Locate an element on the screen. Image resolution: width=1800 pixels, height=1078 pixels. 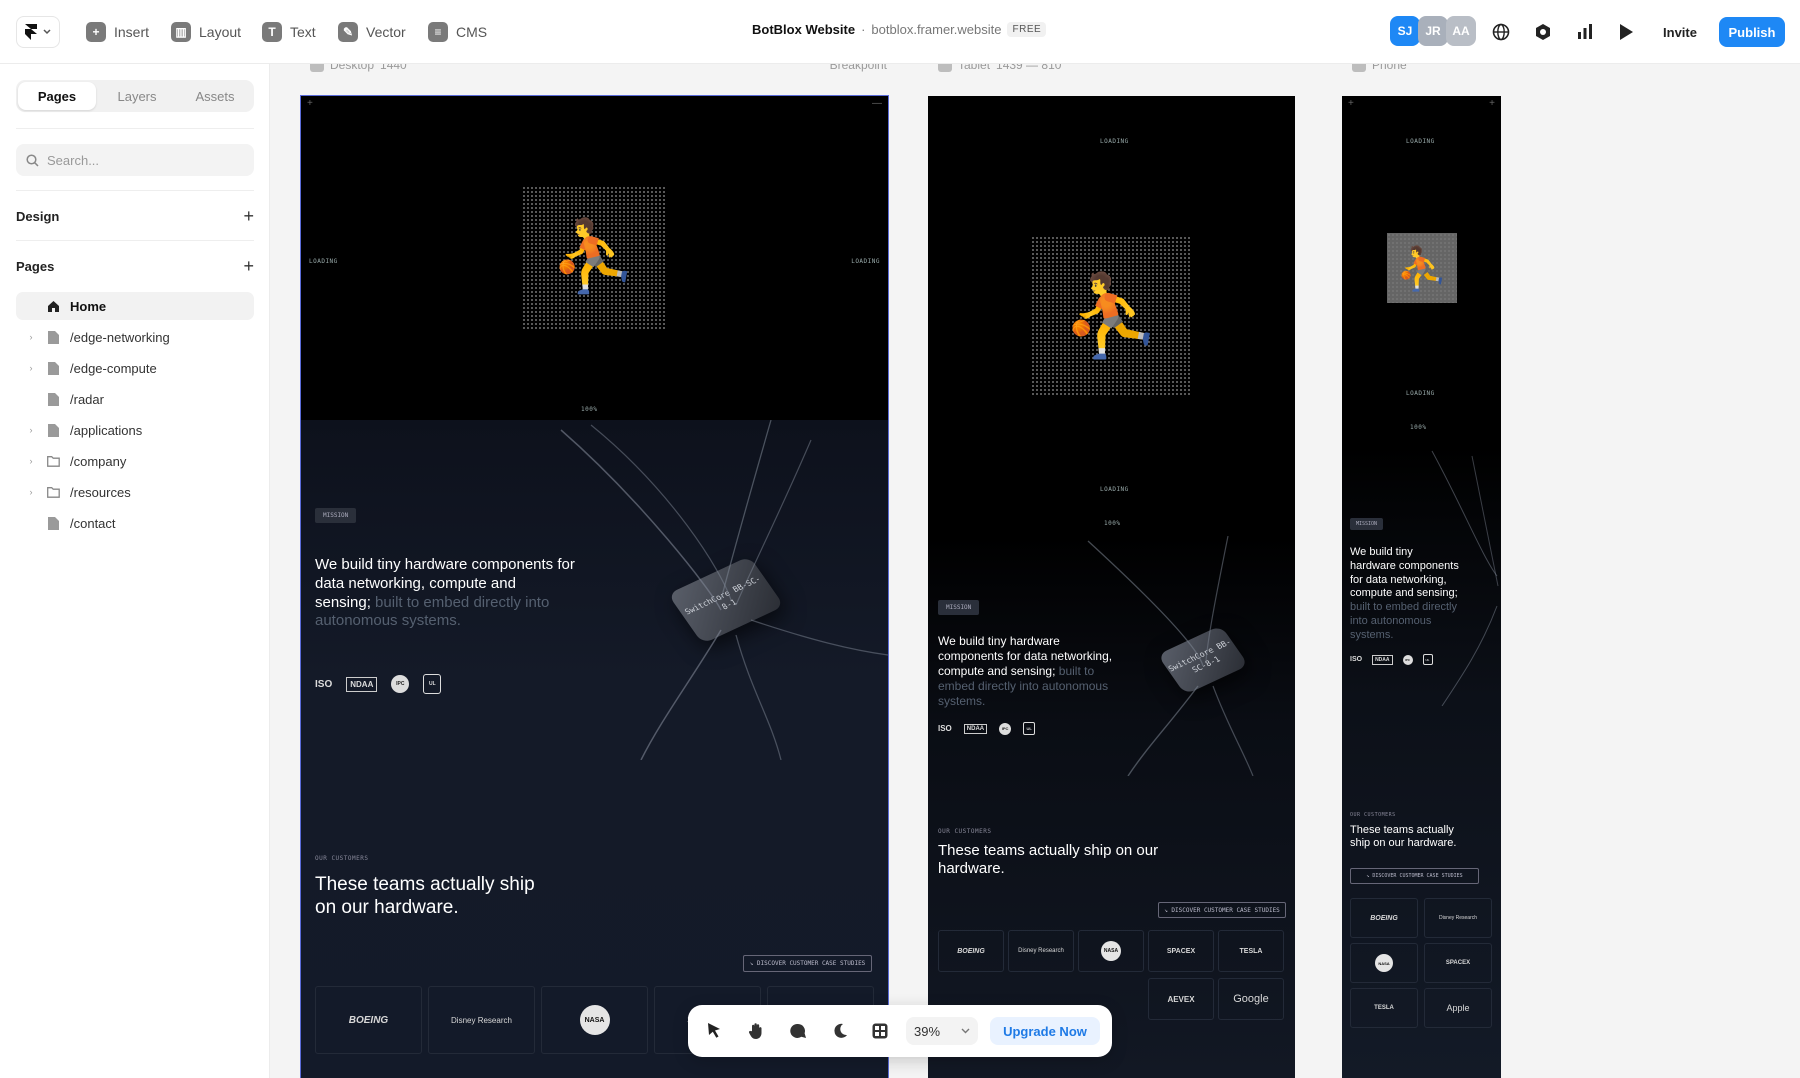
tab-pages: Pages is located at coordinates (57, 96).